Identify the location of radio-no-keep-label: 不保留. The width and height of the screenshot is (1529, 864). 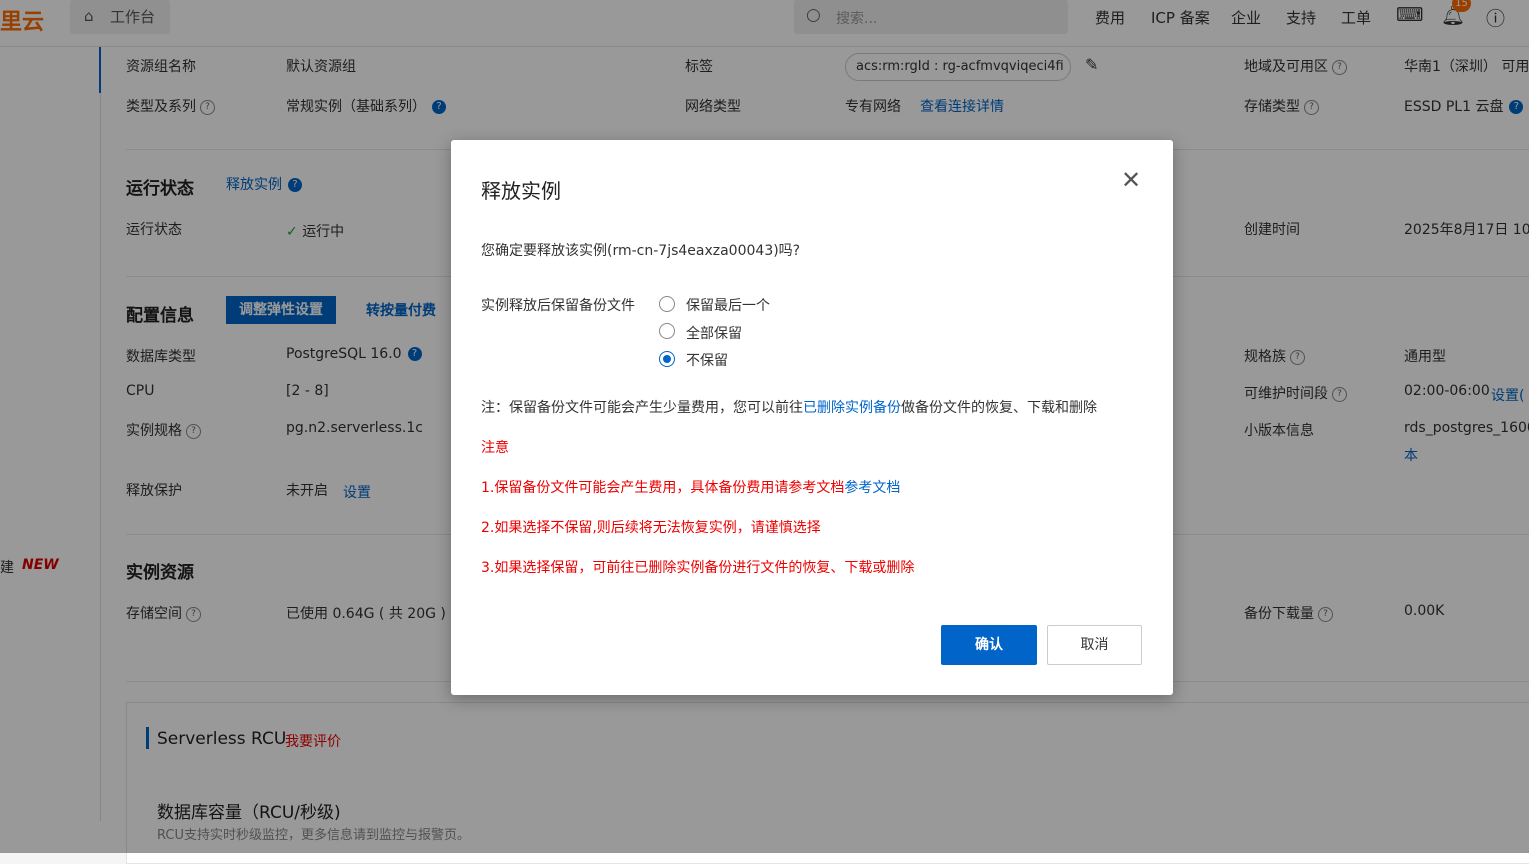
(707, 360).